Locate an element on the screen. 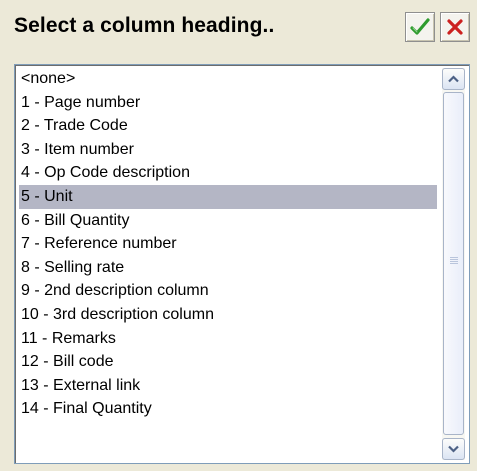  grip-icon is located at coordinates (454, 261).